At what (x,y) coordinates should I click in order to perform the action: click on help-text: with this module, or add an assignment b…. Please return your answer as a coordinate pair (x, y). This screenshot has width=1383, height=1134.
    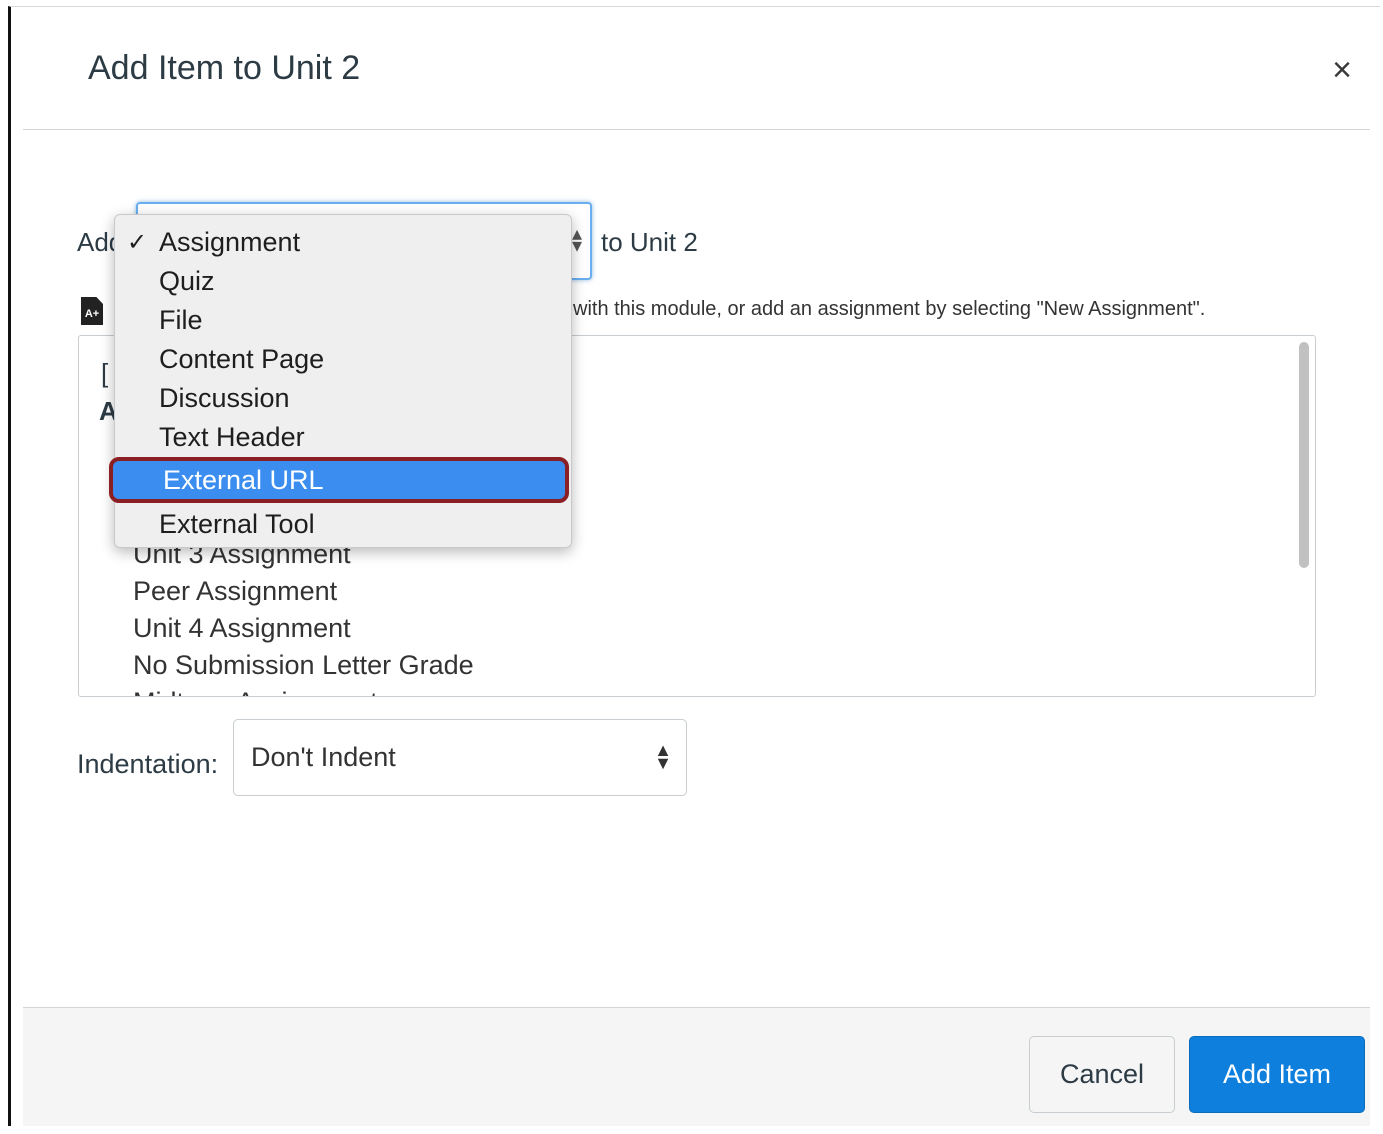
    Looking at the image, I should click on (889, 309).